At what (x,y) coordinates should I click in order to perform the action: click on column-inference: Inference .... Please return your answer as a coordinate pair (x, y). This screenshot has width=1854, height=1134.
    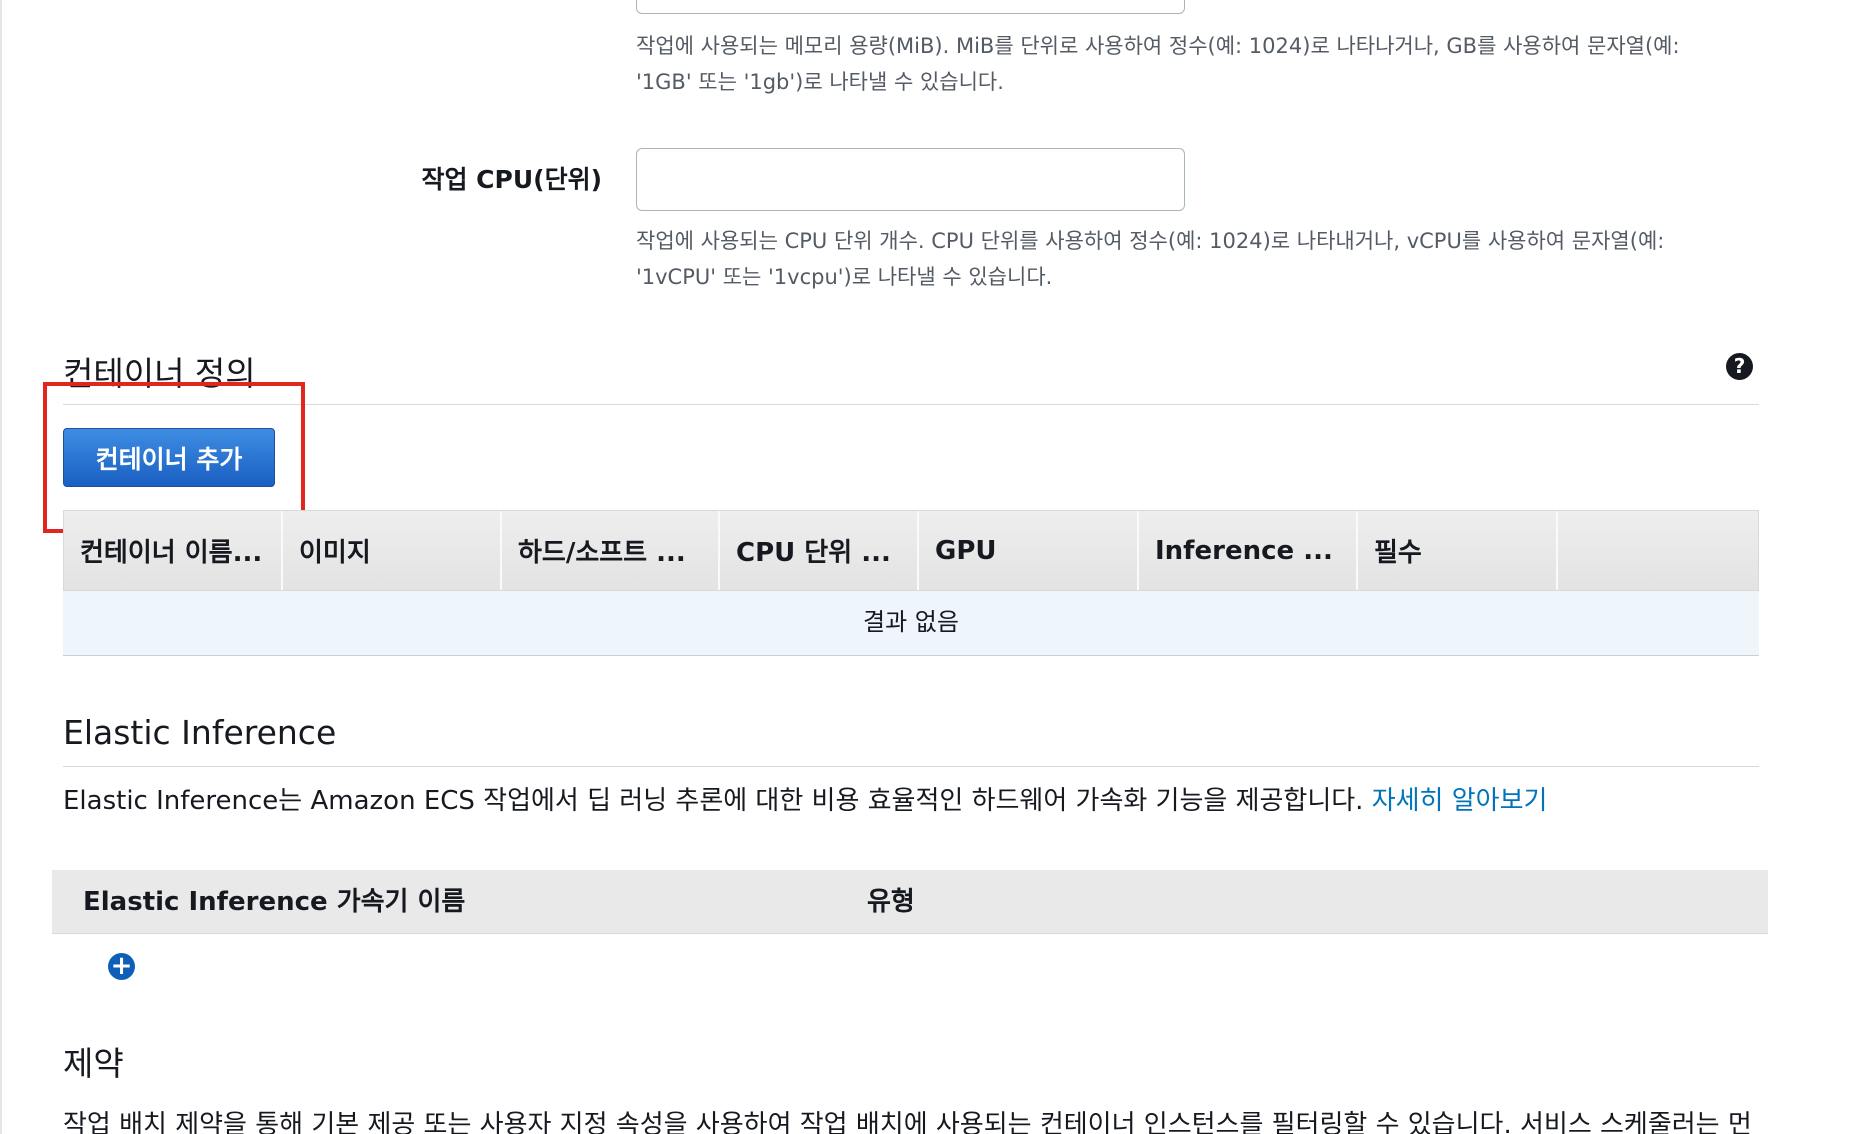
    Looking at the image, I should click on (1248, 550).